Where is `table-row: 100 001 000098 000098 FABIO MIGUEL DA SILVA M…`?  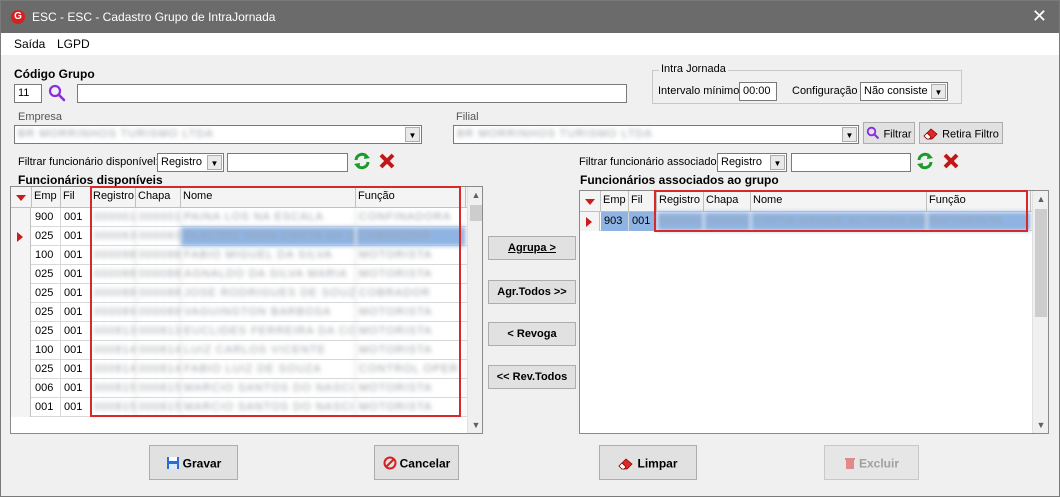 table-row: 100 001 000098 000098 FABIO MIGUEL DA SILVA M… is located at coordinates (239, 255).